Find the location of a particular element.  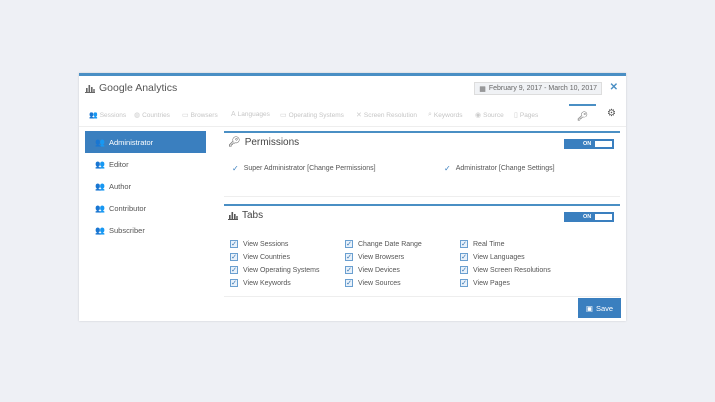

sidebar-item-author: 👥 Author is located at coordinates (145, 186).